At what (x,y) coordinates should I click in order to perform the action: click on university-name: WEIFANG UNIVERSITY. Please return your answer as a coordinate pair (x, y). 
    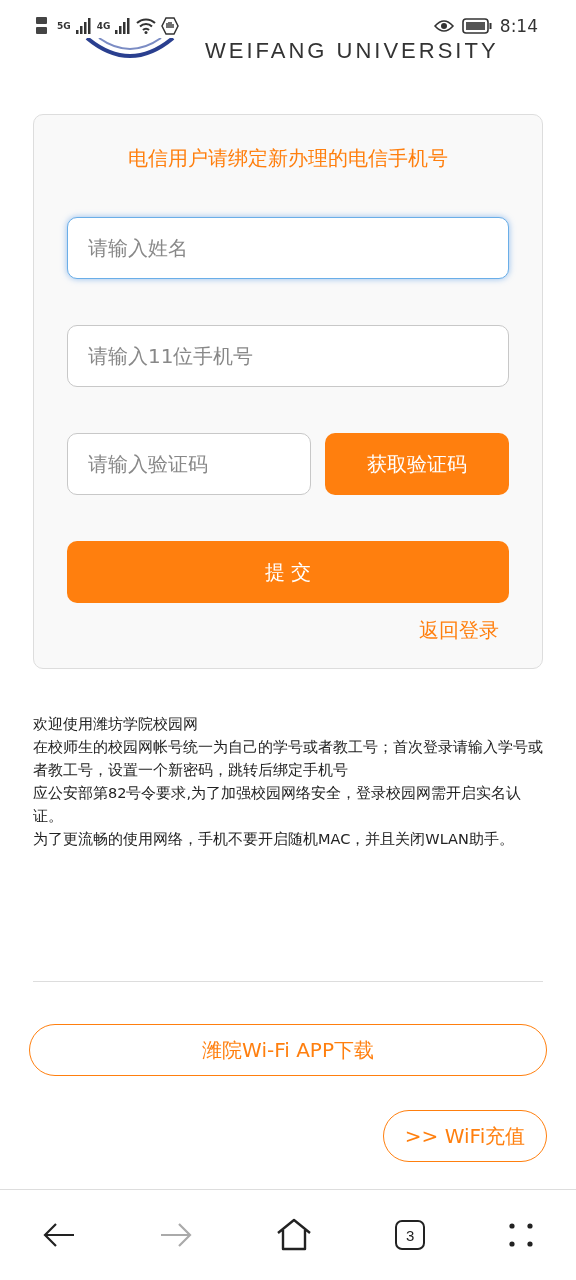
    Looking at the image, I should click on (352, 51).